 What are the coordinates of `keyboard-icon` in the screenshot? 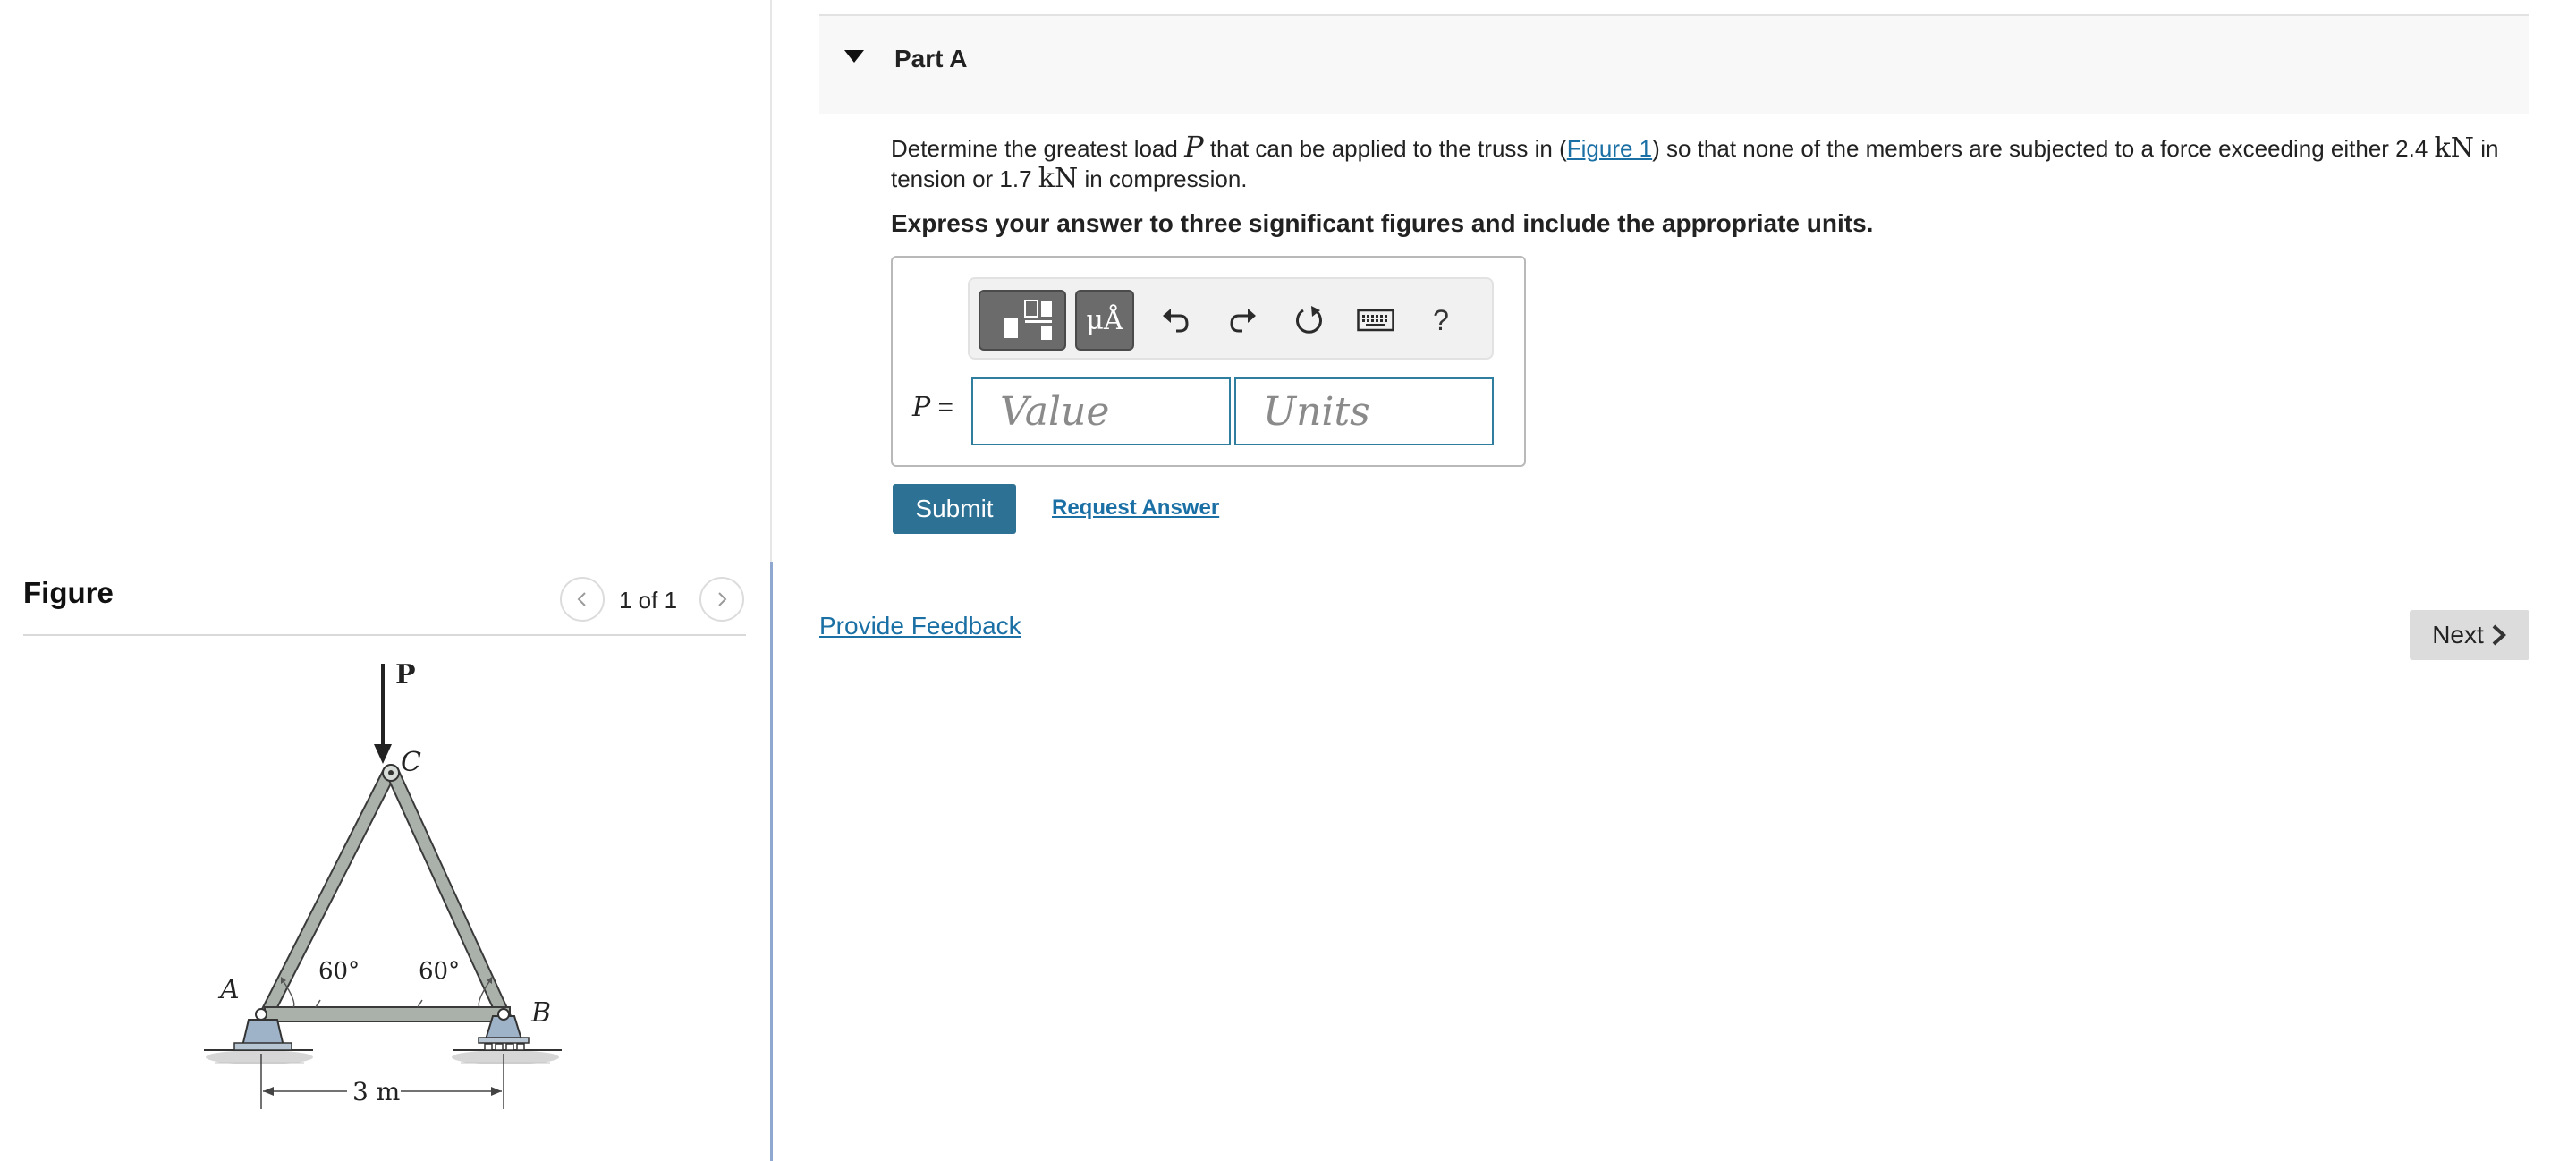 It's located at (1375, 321).